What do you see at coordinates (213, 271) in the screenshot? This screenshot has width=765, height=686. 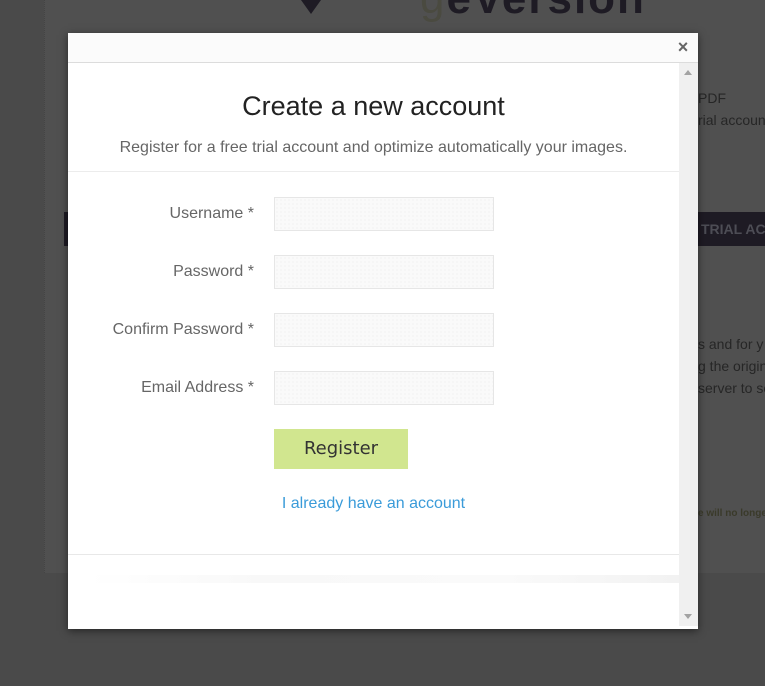 I see `password-label: Password *` at bounding box center [213, 271].